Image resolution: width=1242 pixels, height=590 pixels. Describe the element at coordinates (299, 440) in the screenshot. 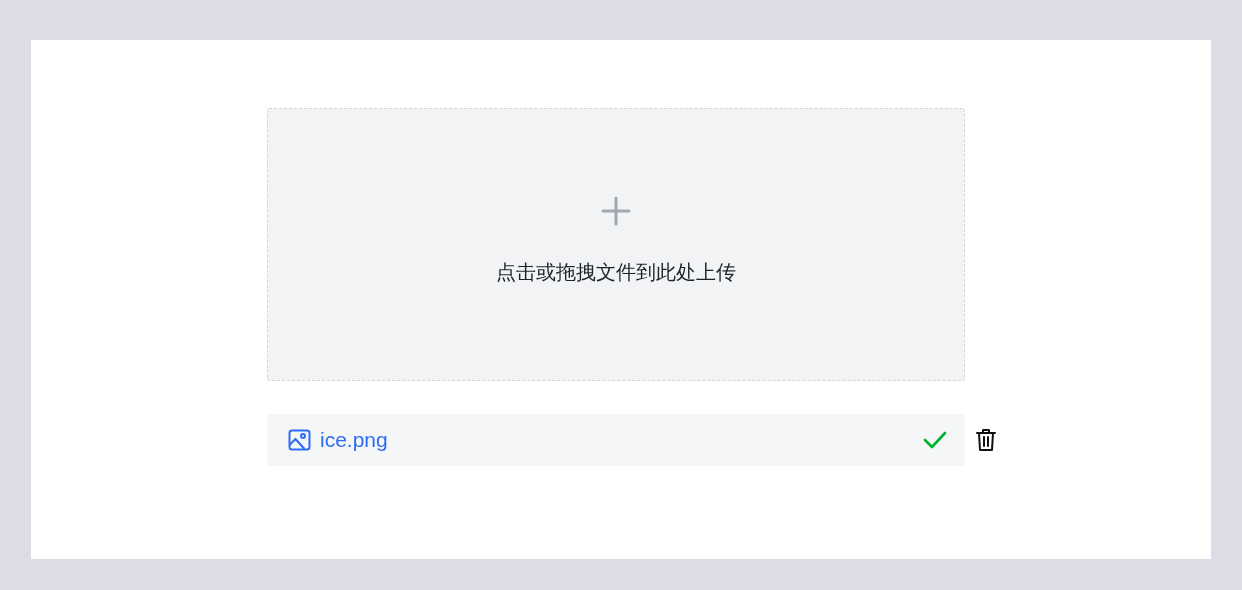

I see `image-icon` at that location.